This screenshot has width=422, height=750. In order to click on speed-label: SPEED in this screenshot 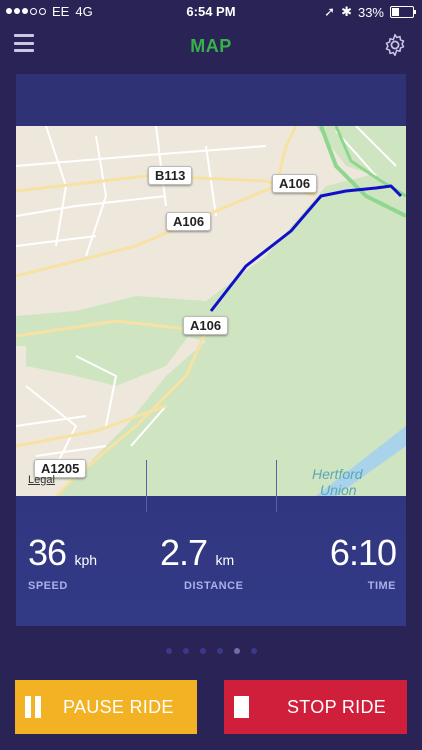, I will do `click(48, 586)`.